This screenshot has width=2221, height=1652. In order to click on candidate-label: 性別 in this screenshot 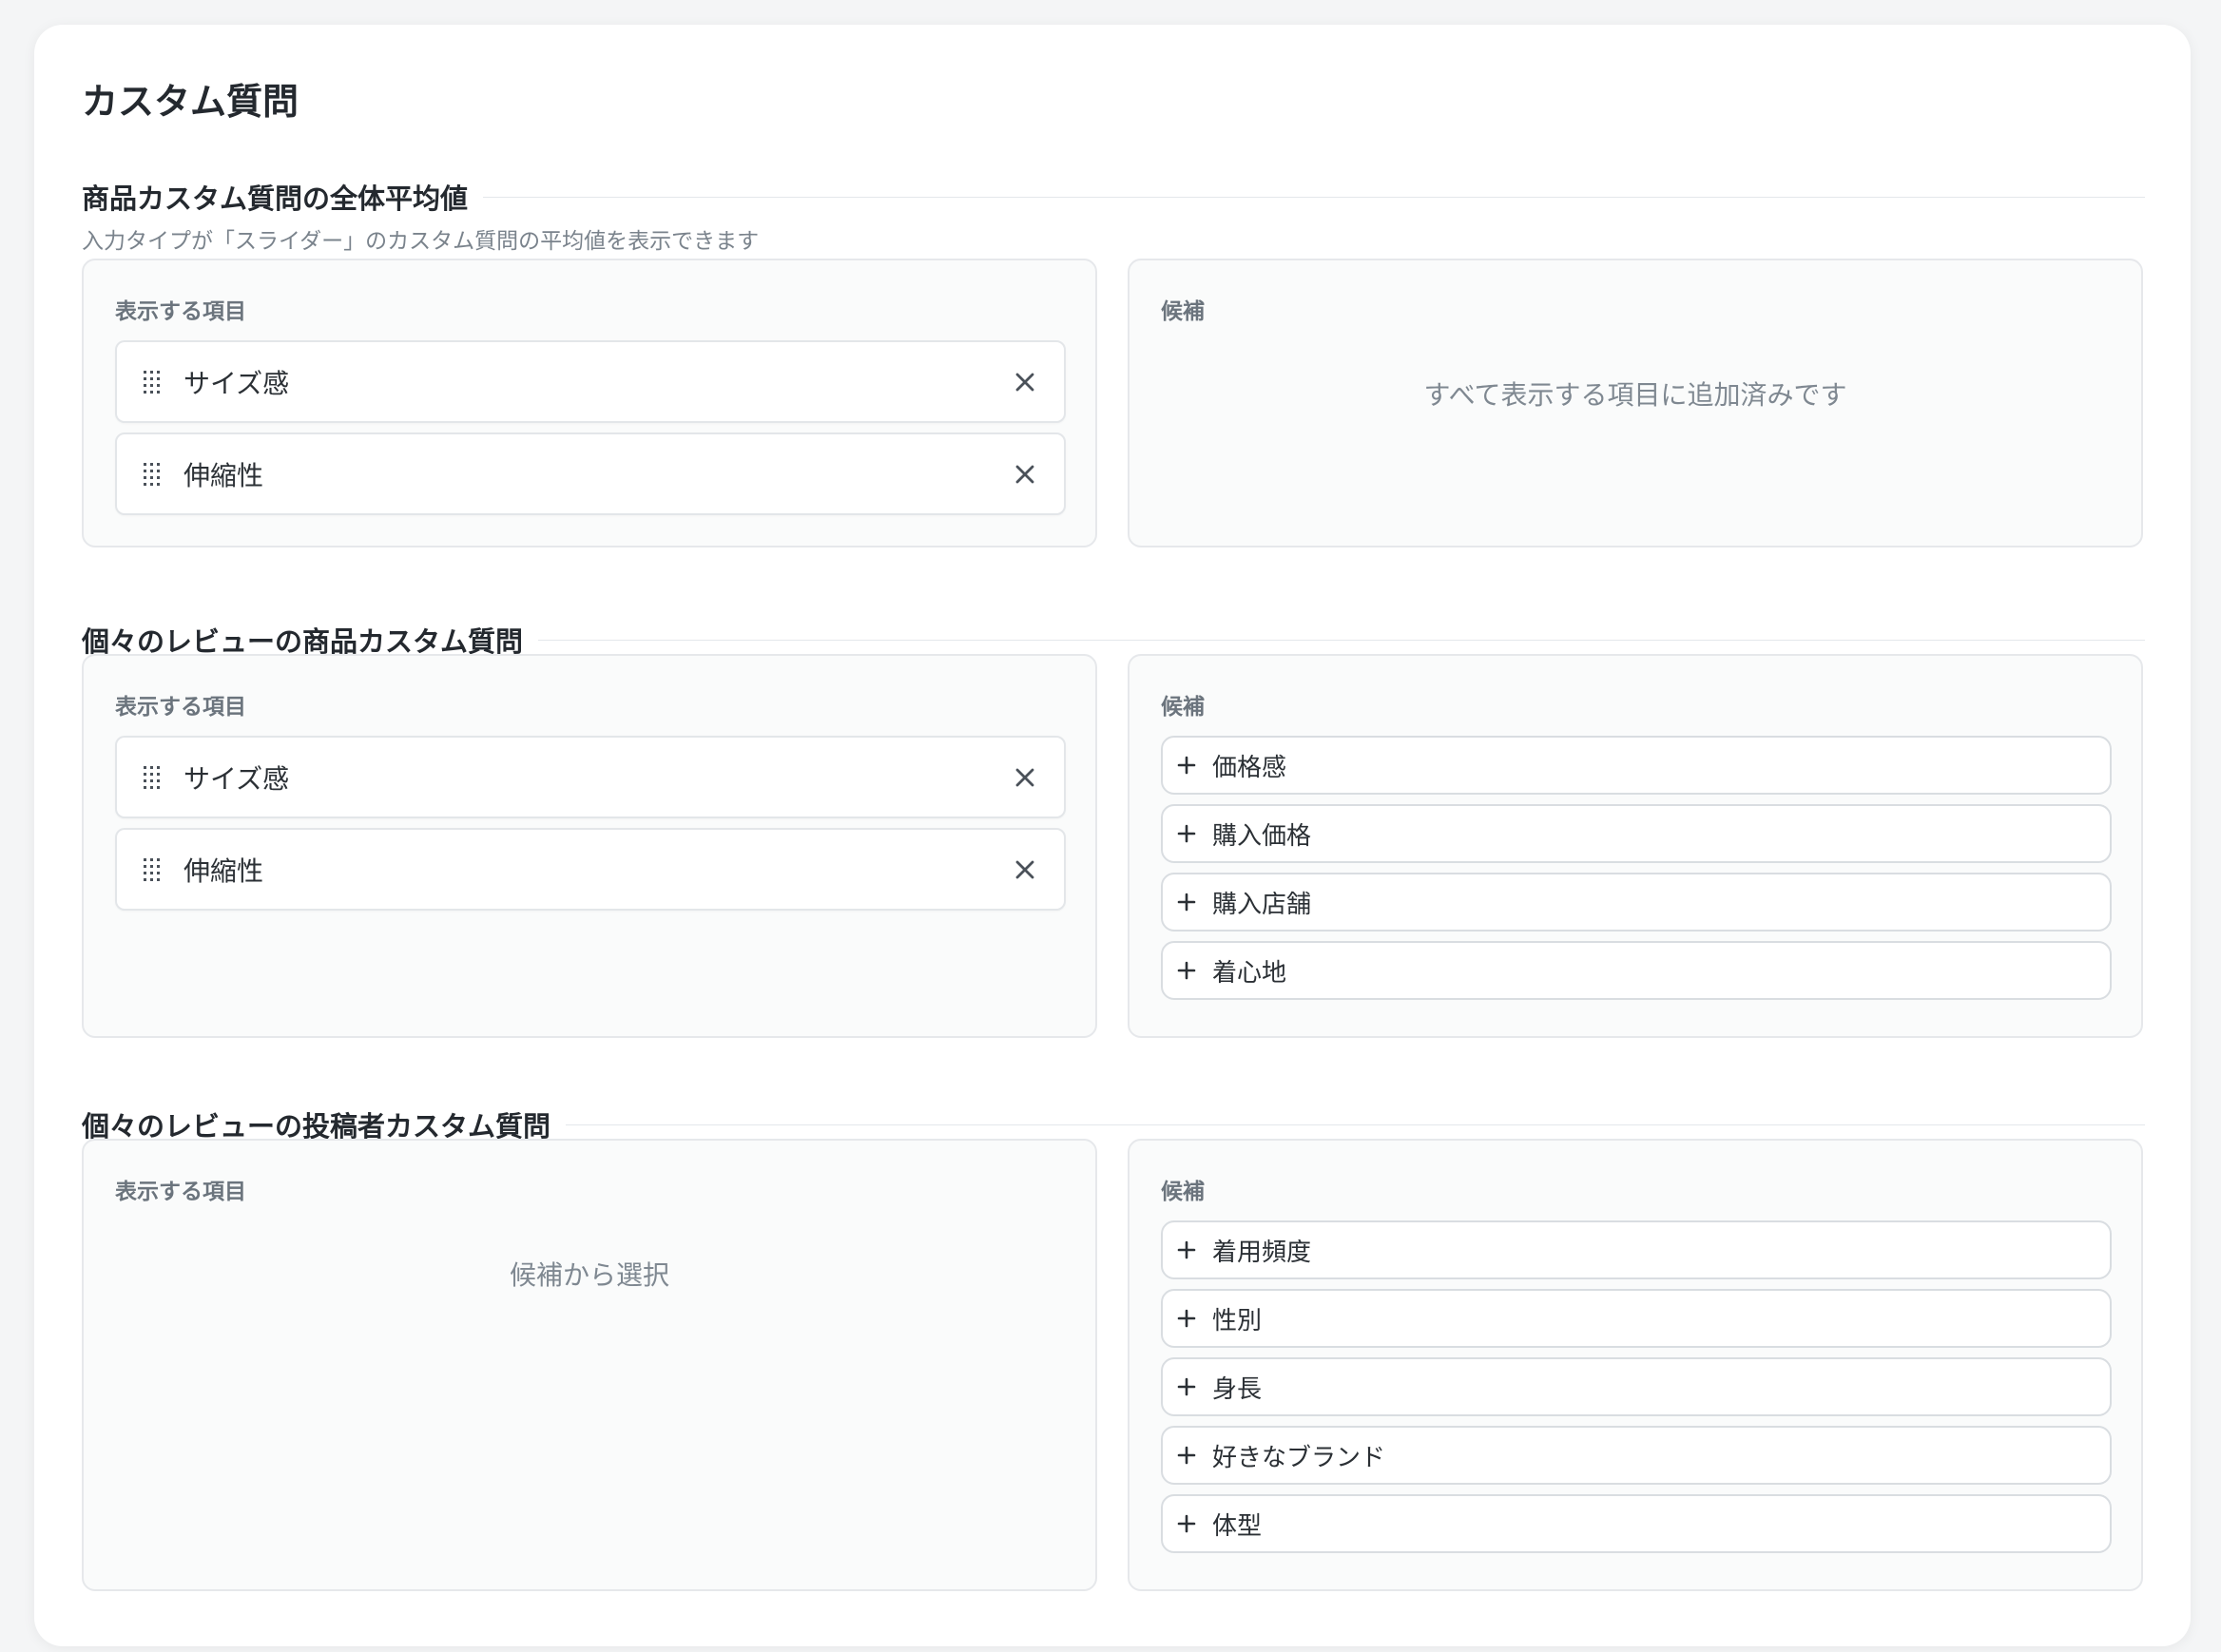, I will do `click(1237, 1320)`.